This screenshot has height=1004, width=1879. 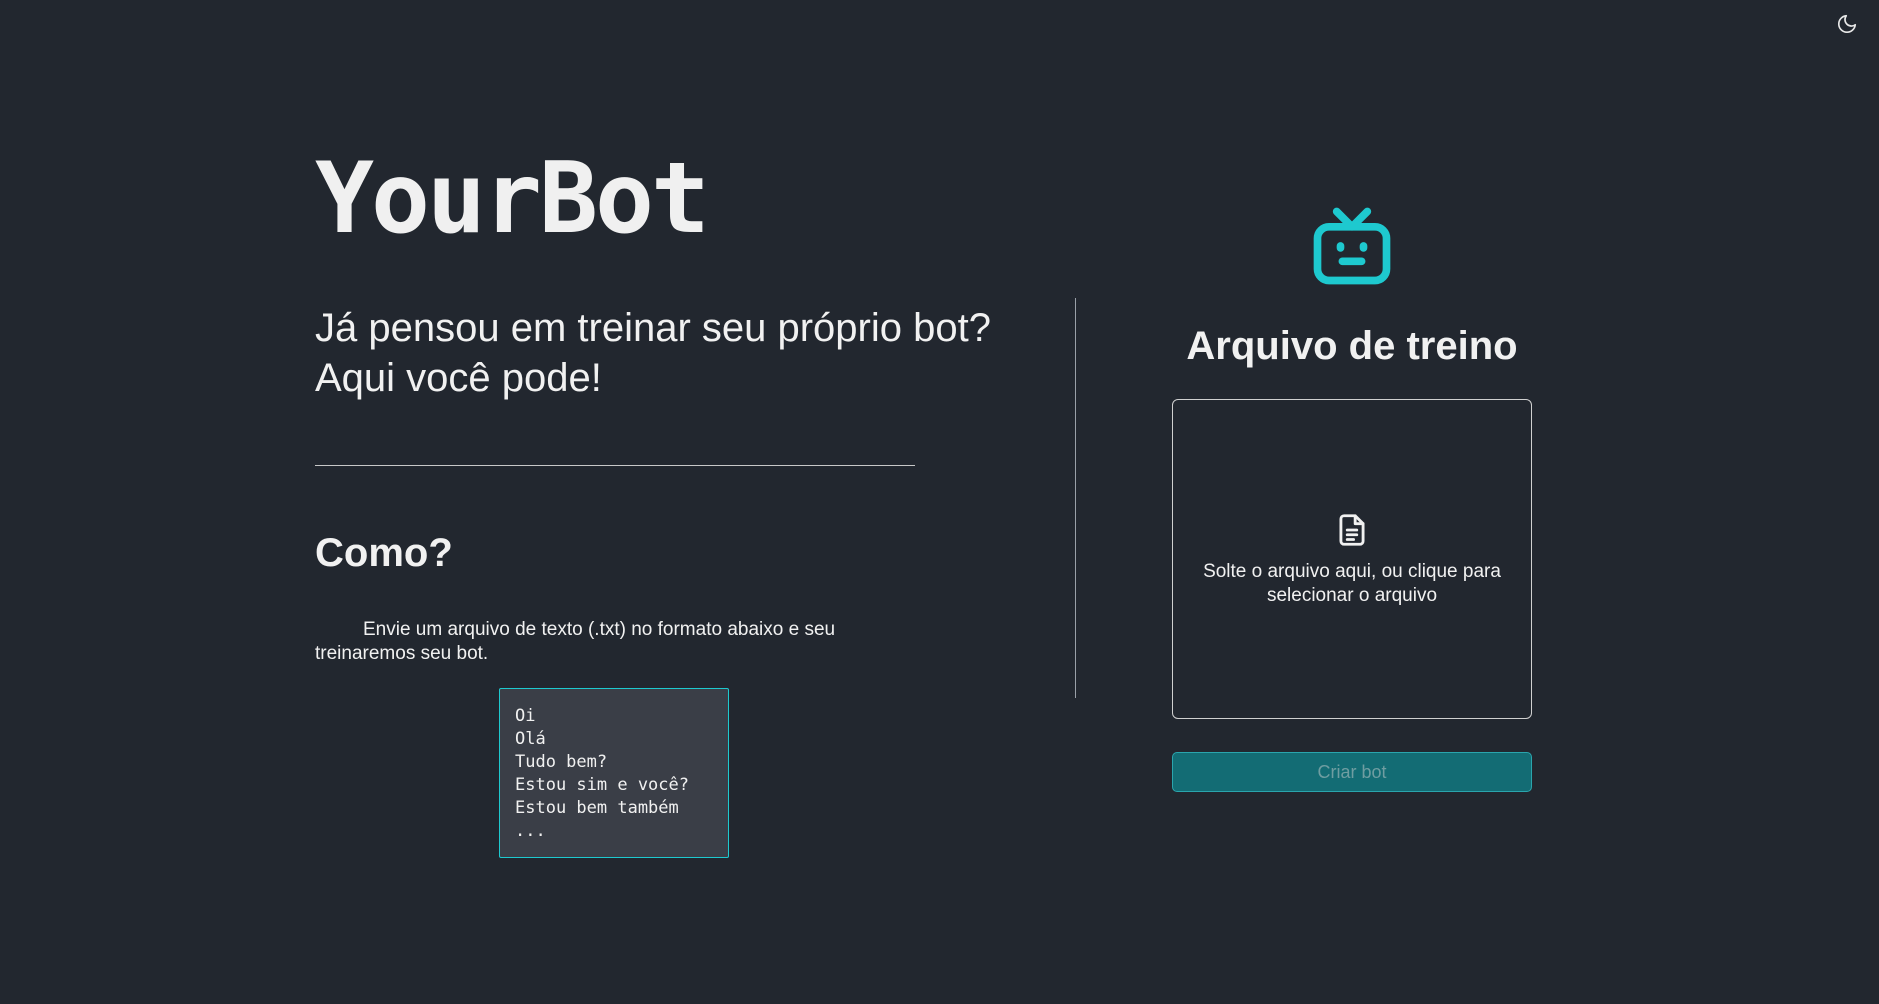 What do you see at coordinates (602, 785) in the screenshot?
I see `example-line: Estou sim e você?` at bounding box center [602, 785].